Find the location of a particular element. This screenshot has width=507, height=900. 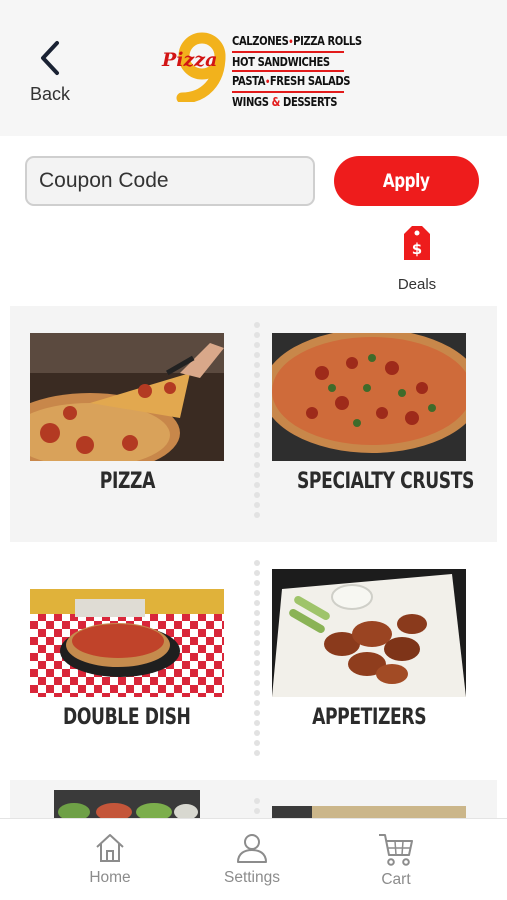

back-button: Back is located at coordinates (53, 73).